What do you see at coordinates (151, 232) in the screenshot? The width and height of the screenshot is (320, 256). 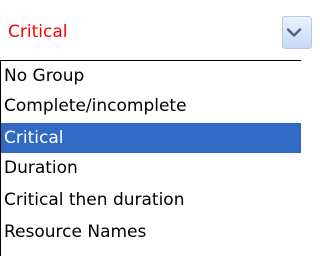 I see `option-resource-names: Resource Names` at bounding box center [151, 232].